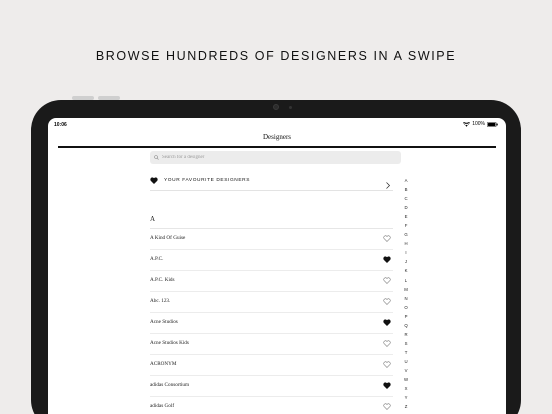 Image resolution: width=552 pixels, height=414 pixels. I want to click on index-letter: N, so click(406, 300).